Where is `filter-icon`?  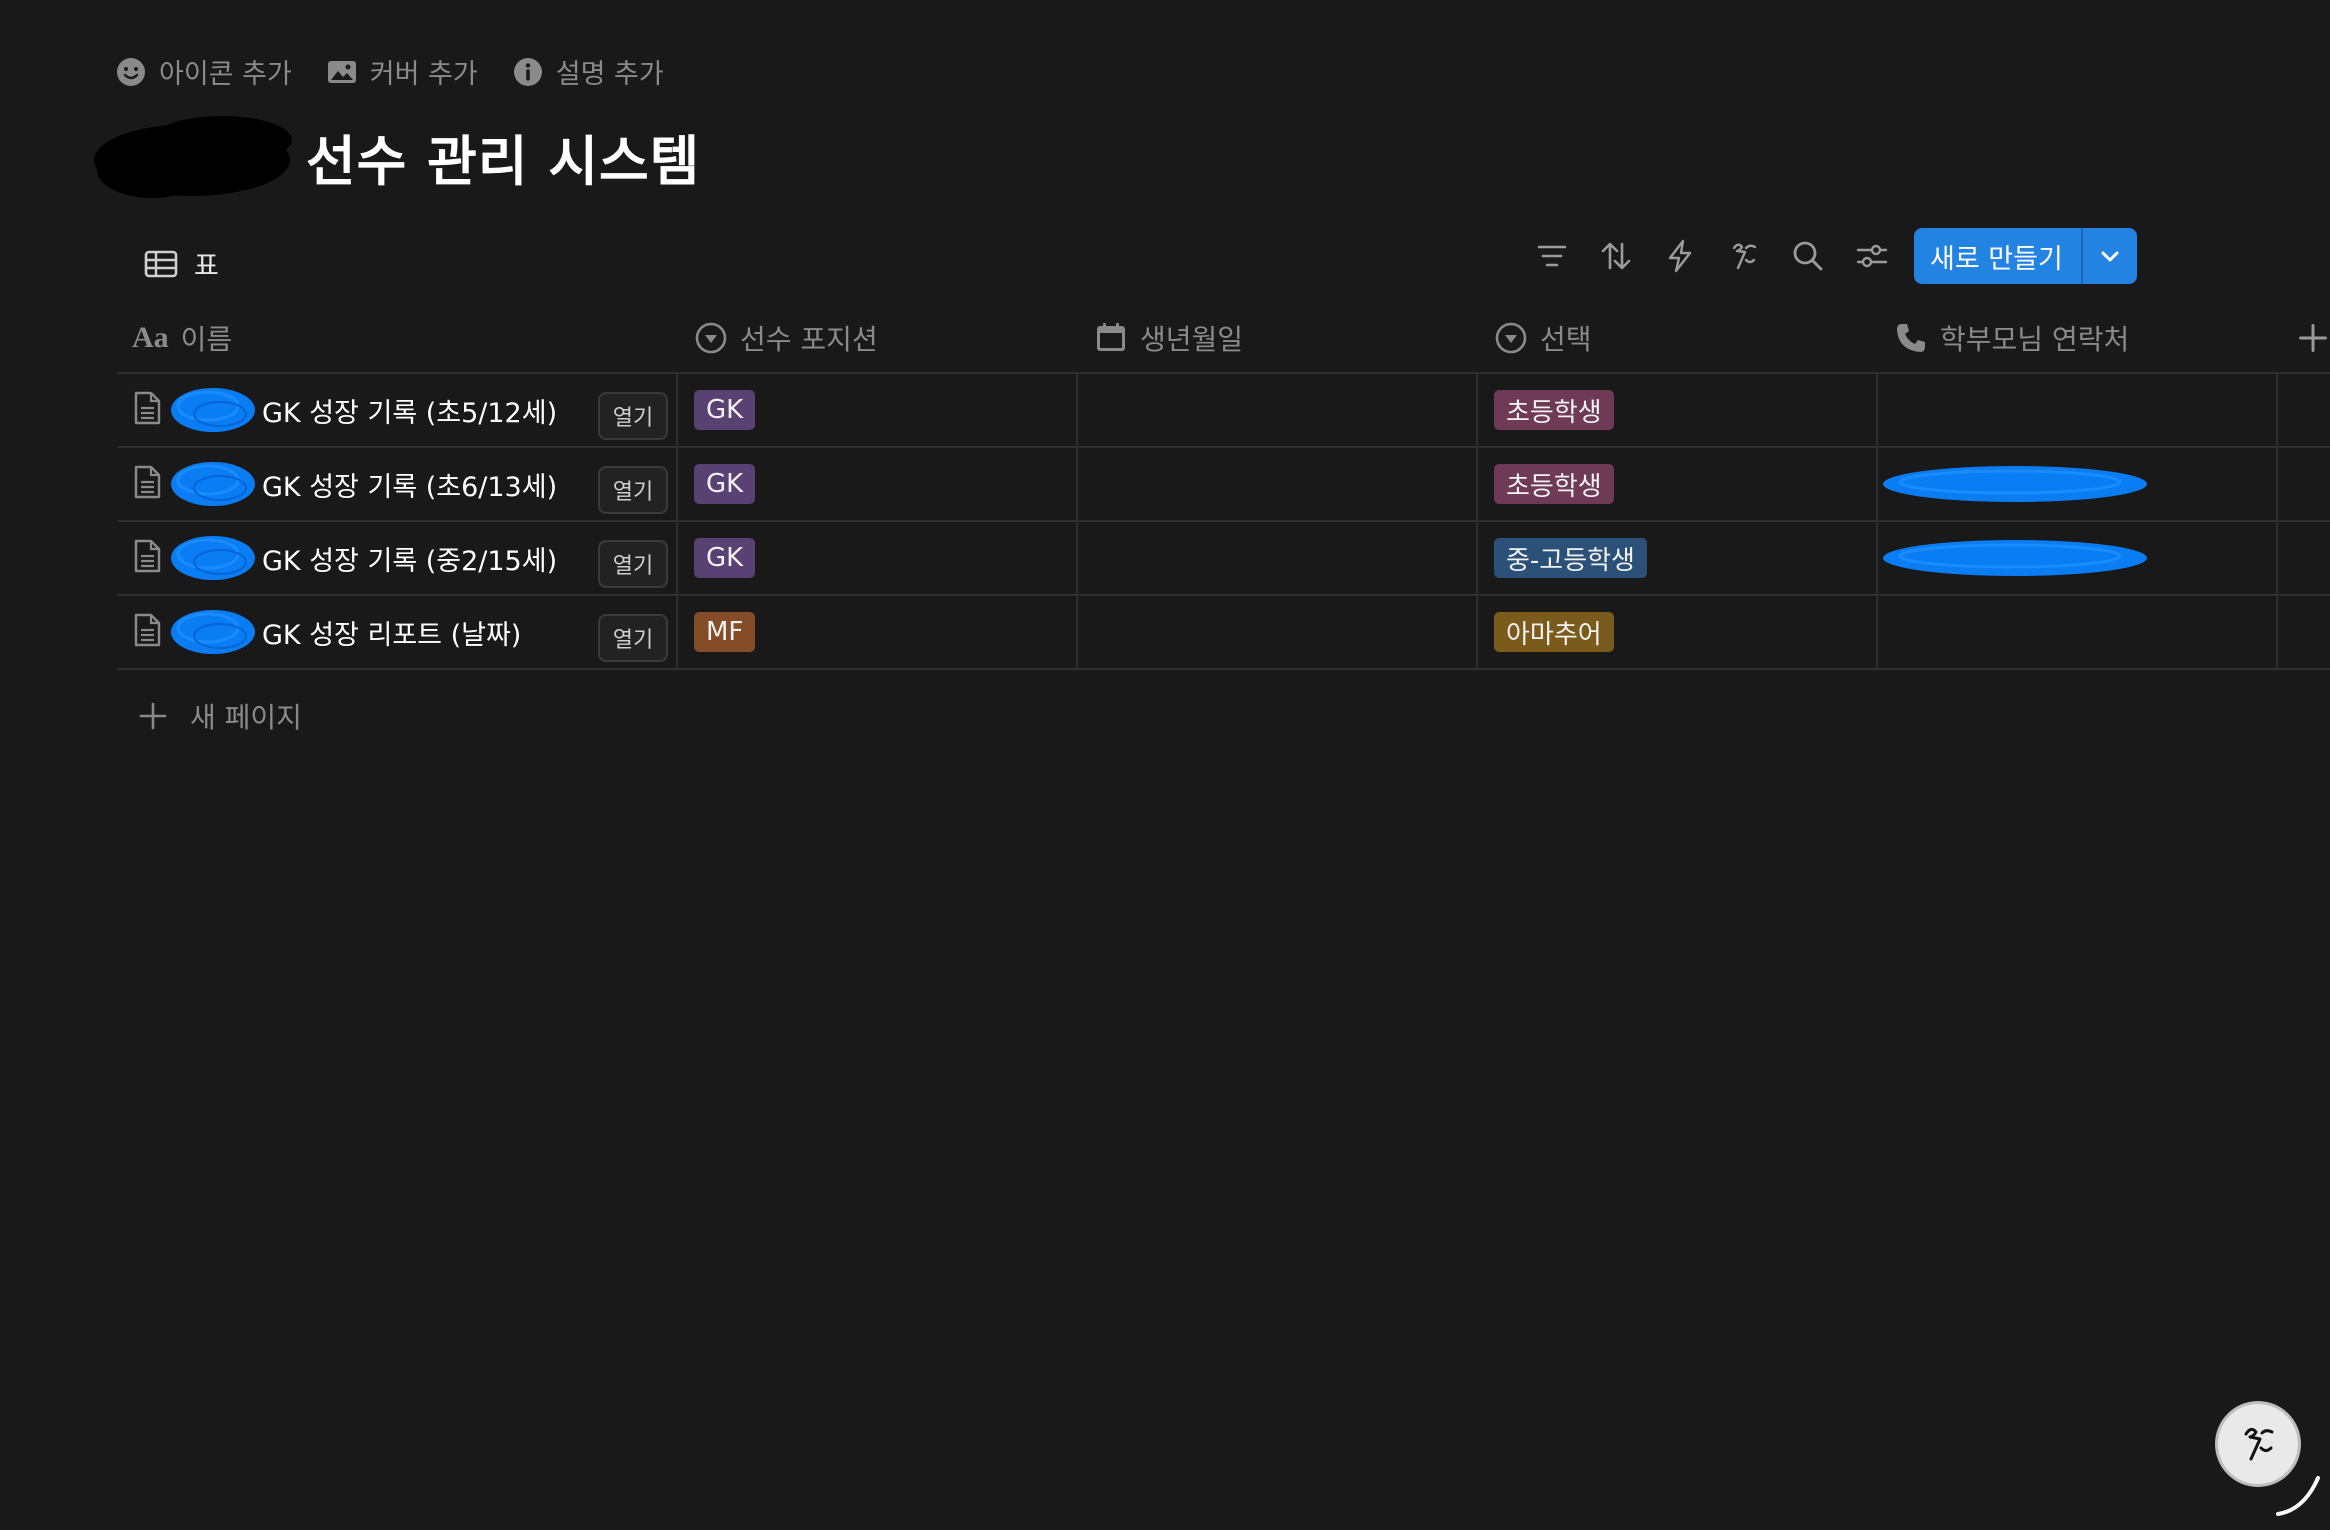
filter-icon is located at coordinates (1552, 256).